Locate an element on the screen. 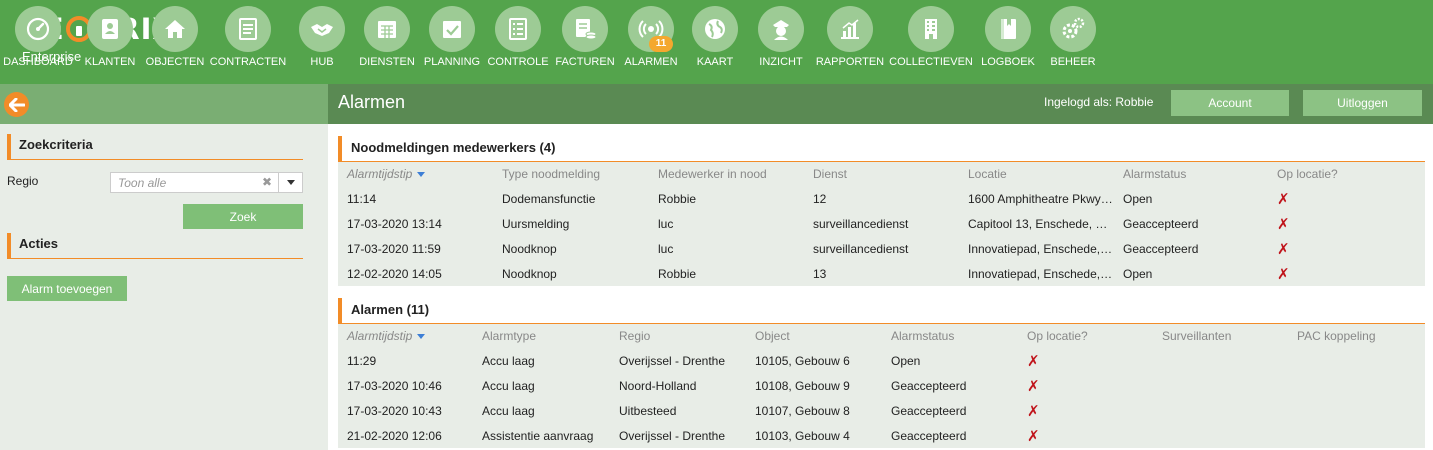 The image size is (1433, 450). table-cell: Robbie is located at coordinates (677, 273).